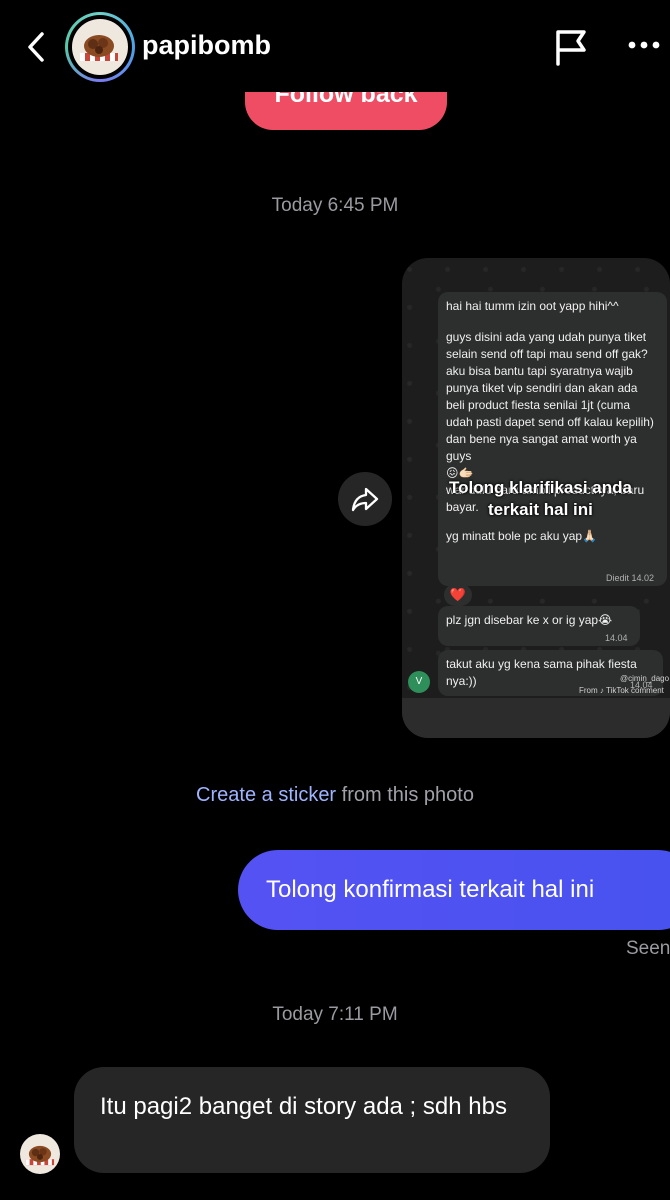 The width and height of the screenshot is (670, 1200). I want to click on share-button, so click(365, 499).